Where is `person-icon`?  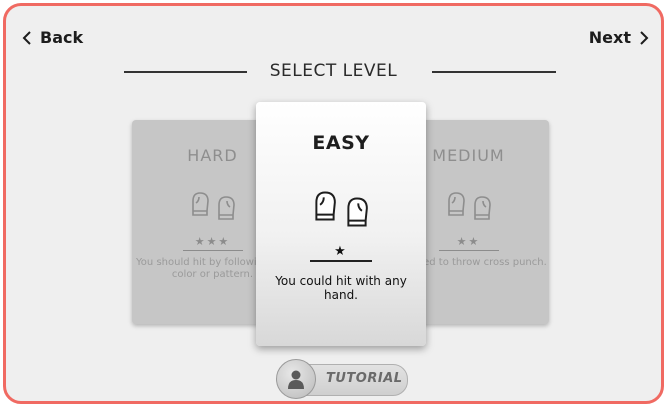
person-icon is located at coordinates (296, 379).